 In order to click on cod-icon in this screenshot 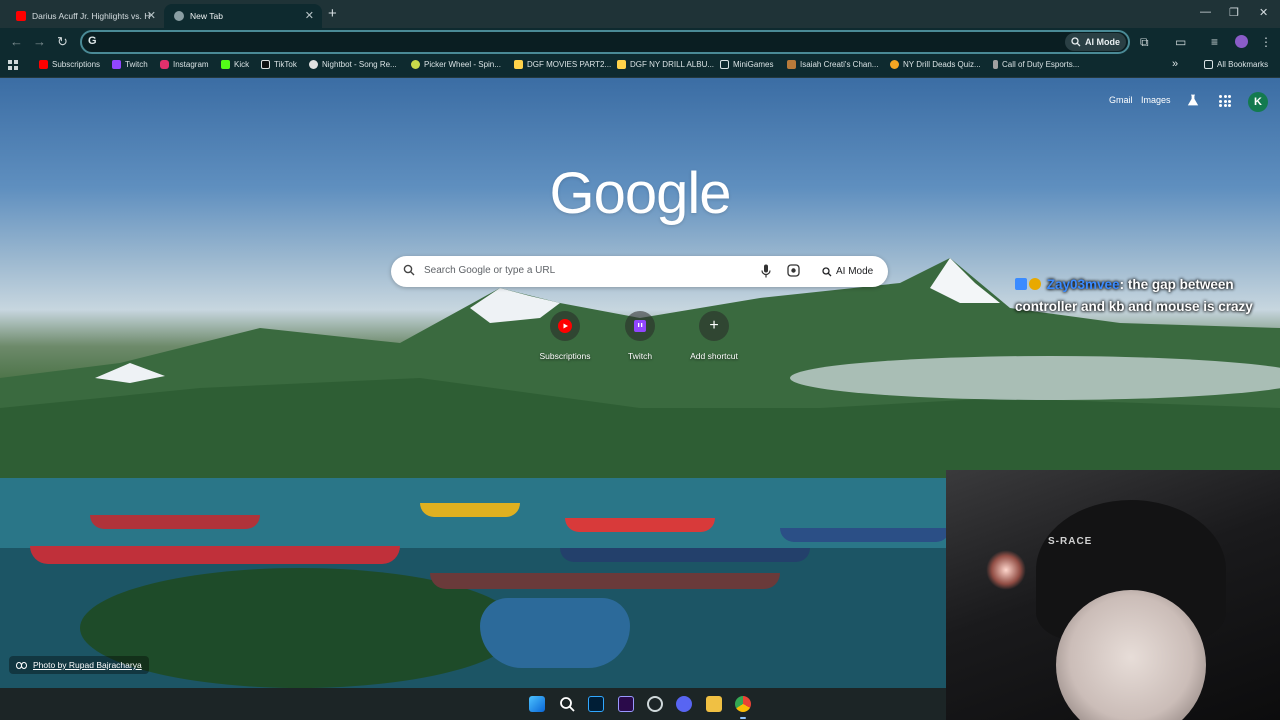, I will do `click(995, 64)`.